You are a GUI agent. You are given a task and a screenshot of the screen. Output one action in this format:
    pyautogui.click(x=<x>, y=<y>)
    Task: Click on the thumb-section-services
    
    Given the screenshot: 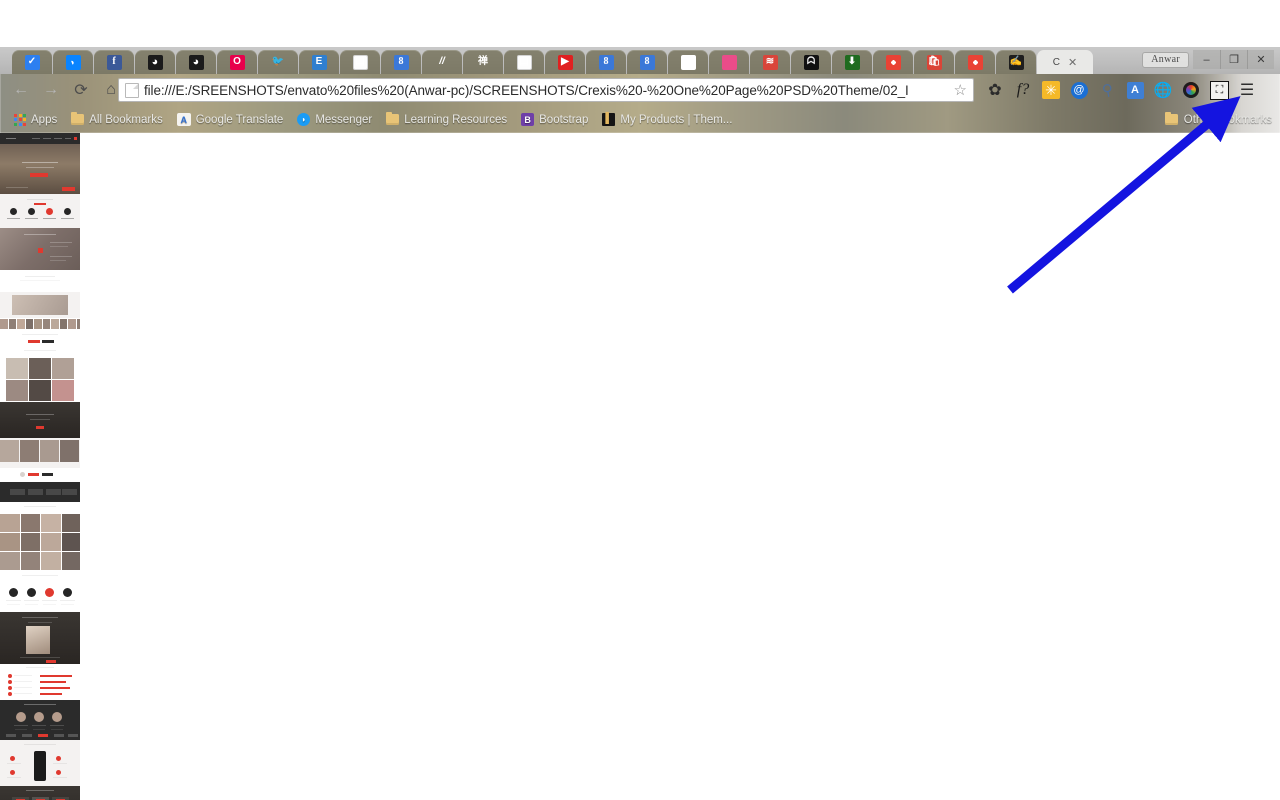 What is the action you would take?
    pyautogui.click(x=40, y=211)
    